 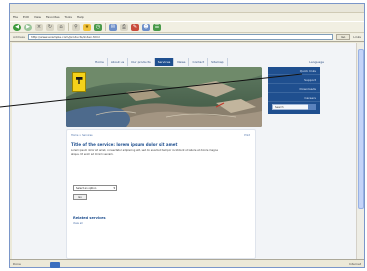 What do you see at coordinates (355, 263) in the screenshot?
I see `status-zone: Internet` at bounding box center [355, 263].